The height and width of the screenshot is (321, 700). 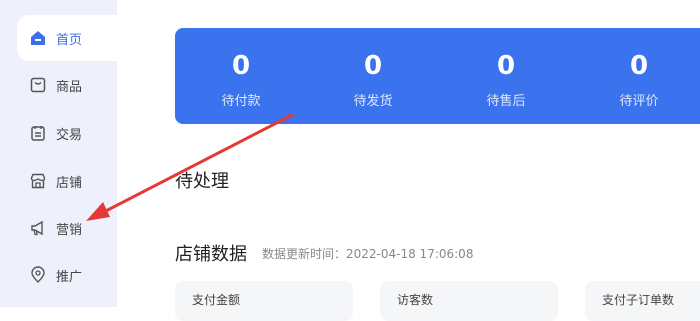 I want to click on sidebar-item-label: 营销, so click(x=69, y=230).